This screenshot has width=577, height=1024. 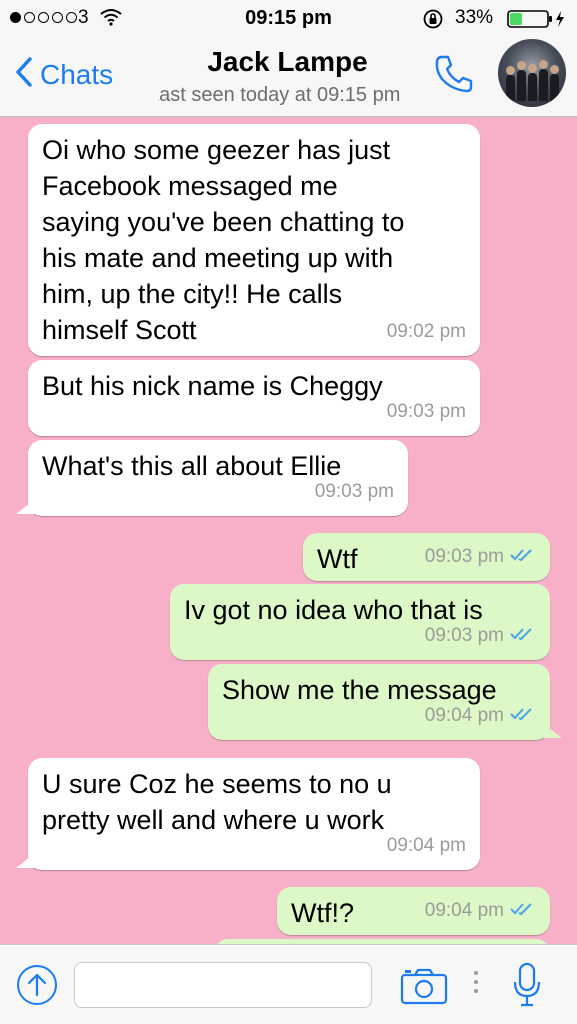 What do you see at coordinates (385, 702) in the screenshot?
I see `message-bubble: Show me the message 09:04 pm` at bounding box center [385, 702].